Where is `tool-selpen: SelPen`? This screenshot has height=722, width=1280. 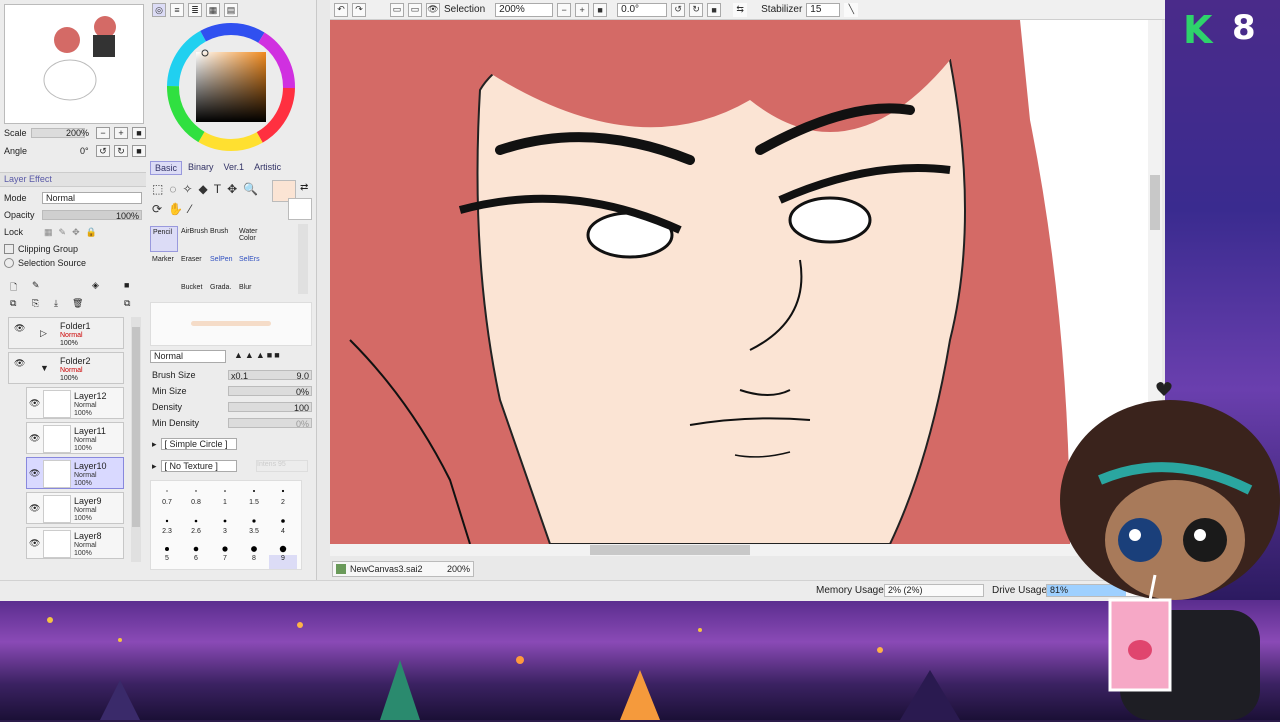 tool-selpen: SelPen is located at coordinates (222, 267).